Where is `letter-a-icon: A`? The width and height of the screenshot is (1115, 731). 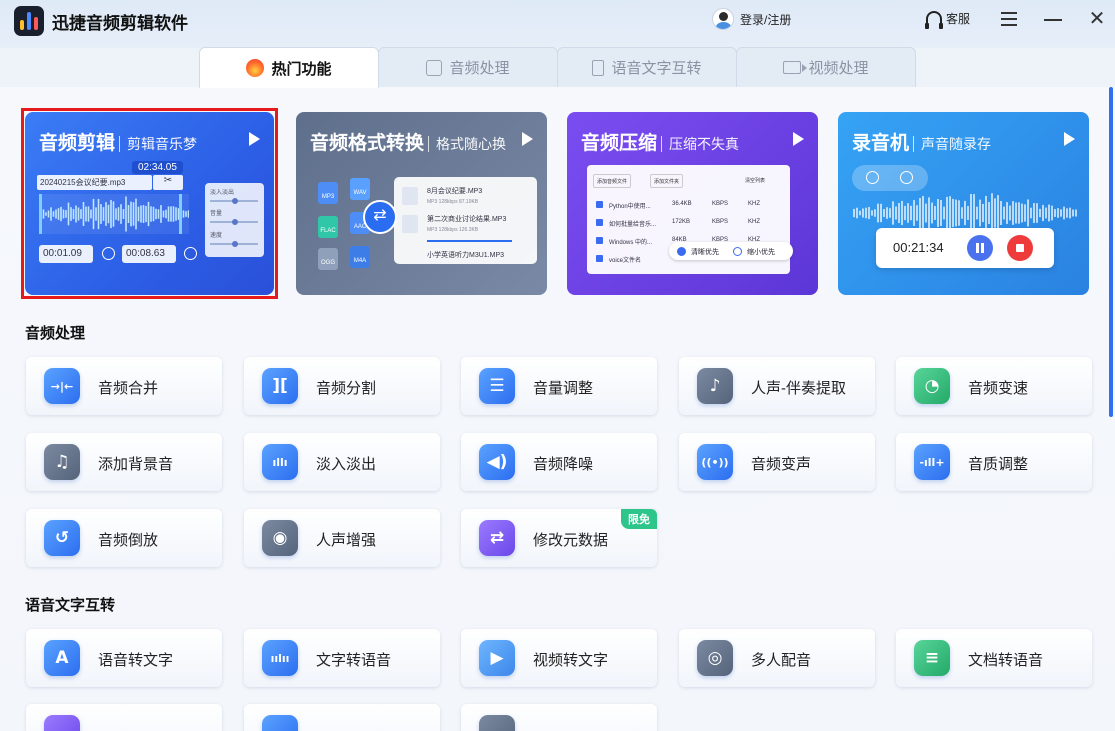 letter-a-icon: A is located at coordinates (62, 658).